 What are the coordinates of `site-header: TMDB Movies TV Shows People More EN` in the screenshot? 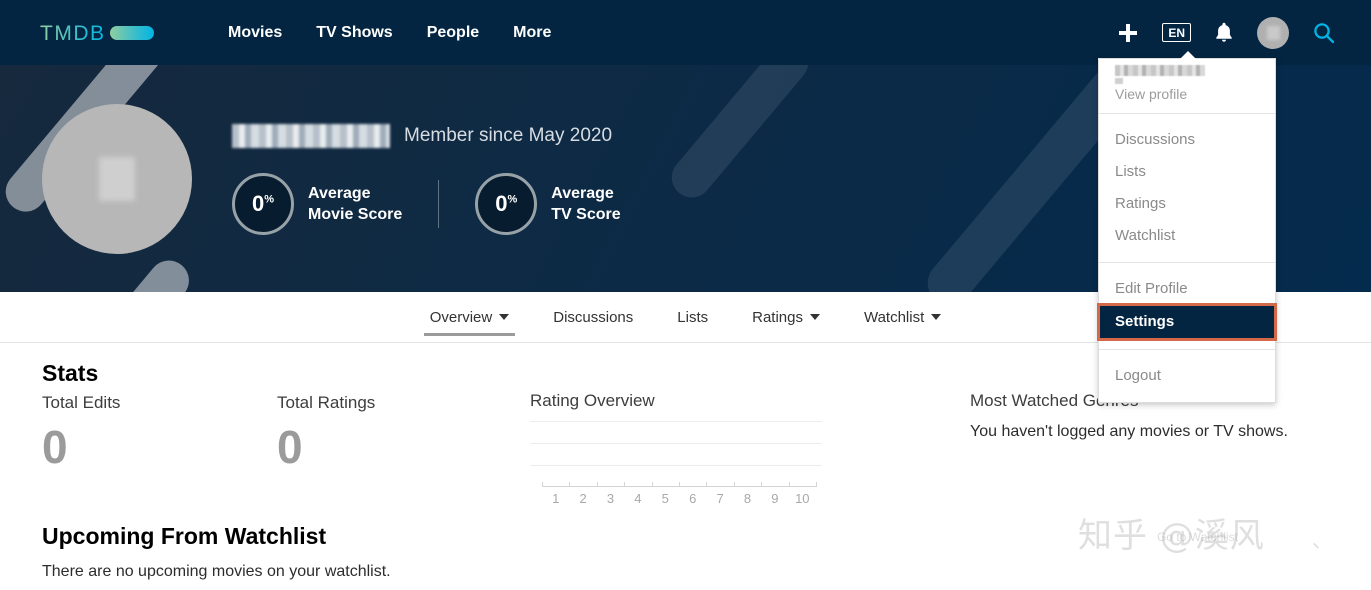 It's located at (685, 32).